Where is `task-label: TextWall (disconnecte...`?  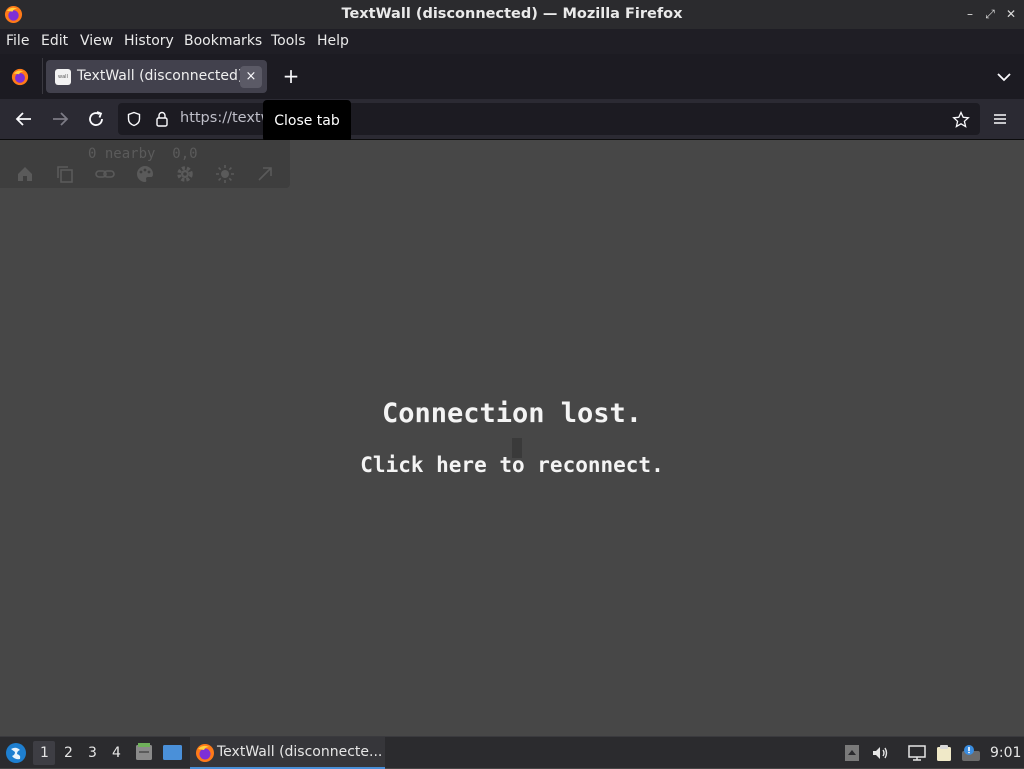
task-label: TextWall (disconnecte... is located at coordinates (300, 752).